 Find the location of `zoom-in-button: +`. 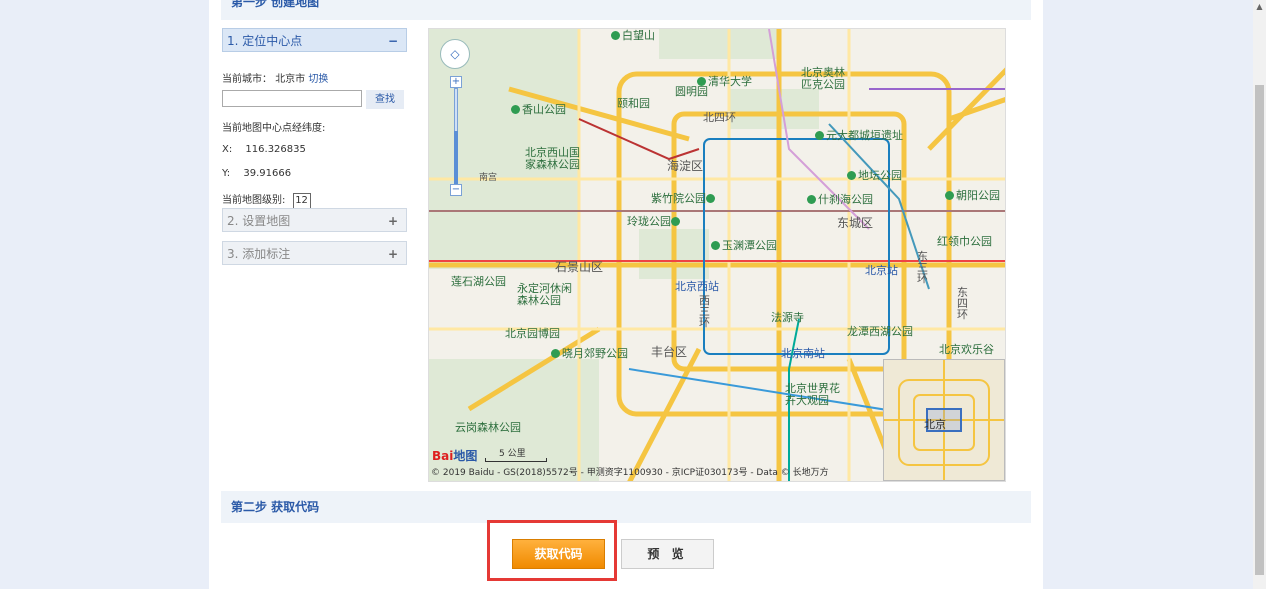

zoom-in-button: + is located at coordinates (456, 82).